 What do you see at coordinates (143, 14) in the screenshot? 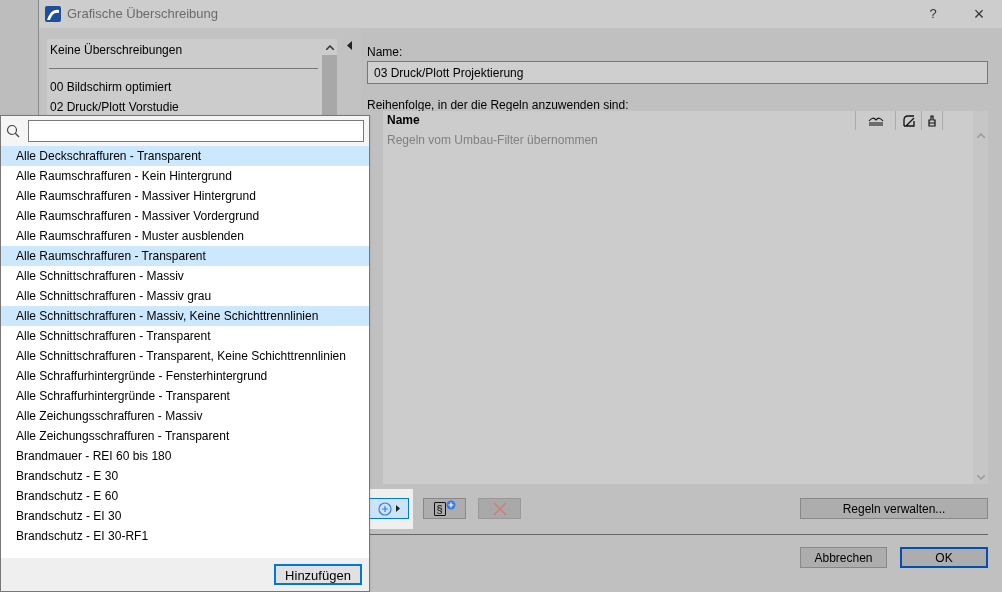
I see `window-title: Grafische Überschreibung` at bounding box center [143, 14].